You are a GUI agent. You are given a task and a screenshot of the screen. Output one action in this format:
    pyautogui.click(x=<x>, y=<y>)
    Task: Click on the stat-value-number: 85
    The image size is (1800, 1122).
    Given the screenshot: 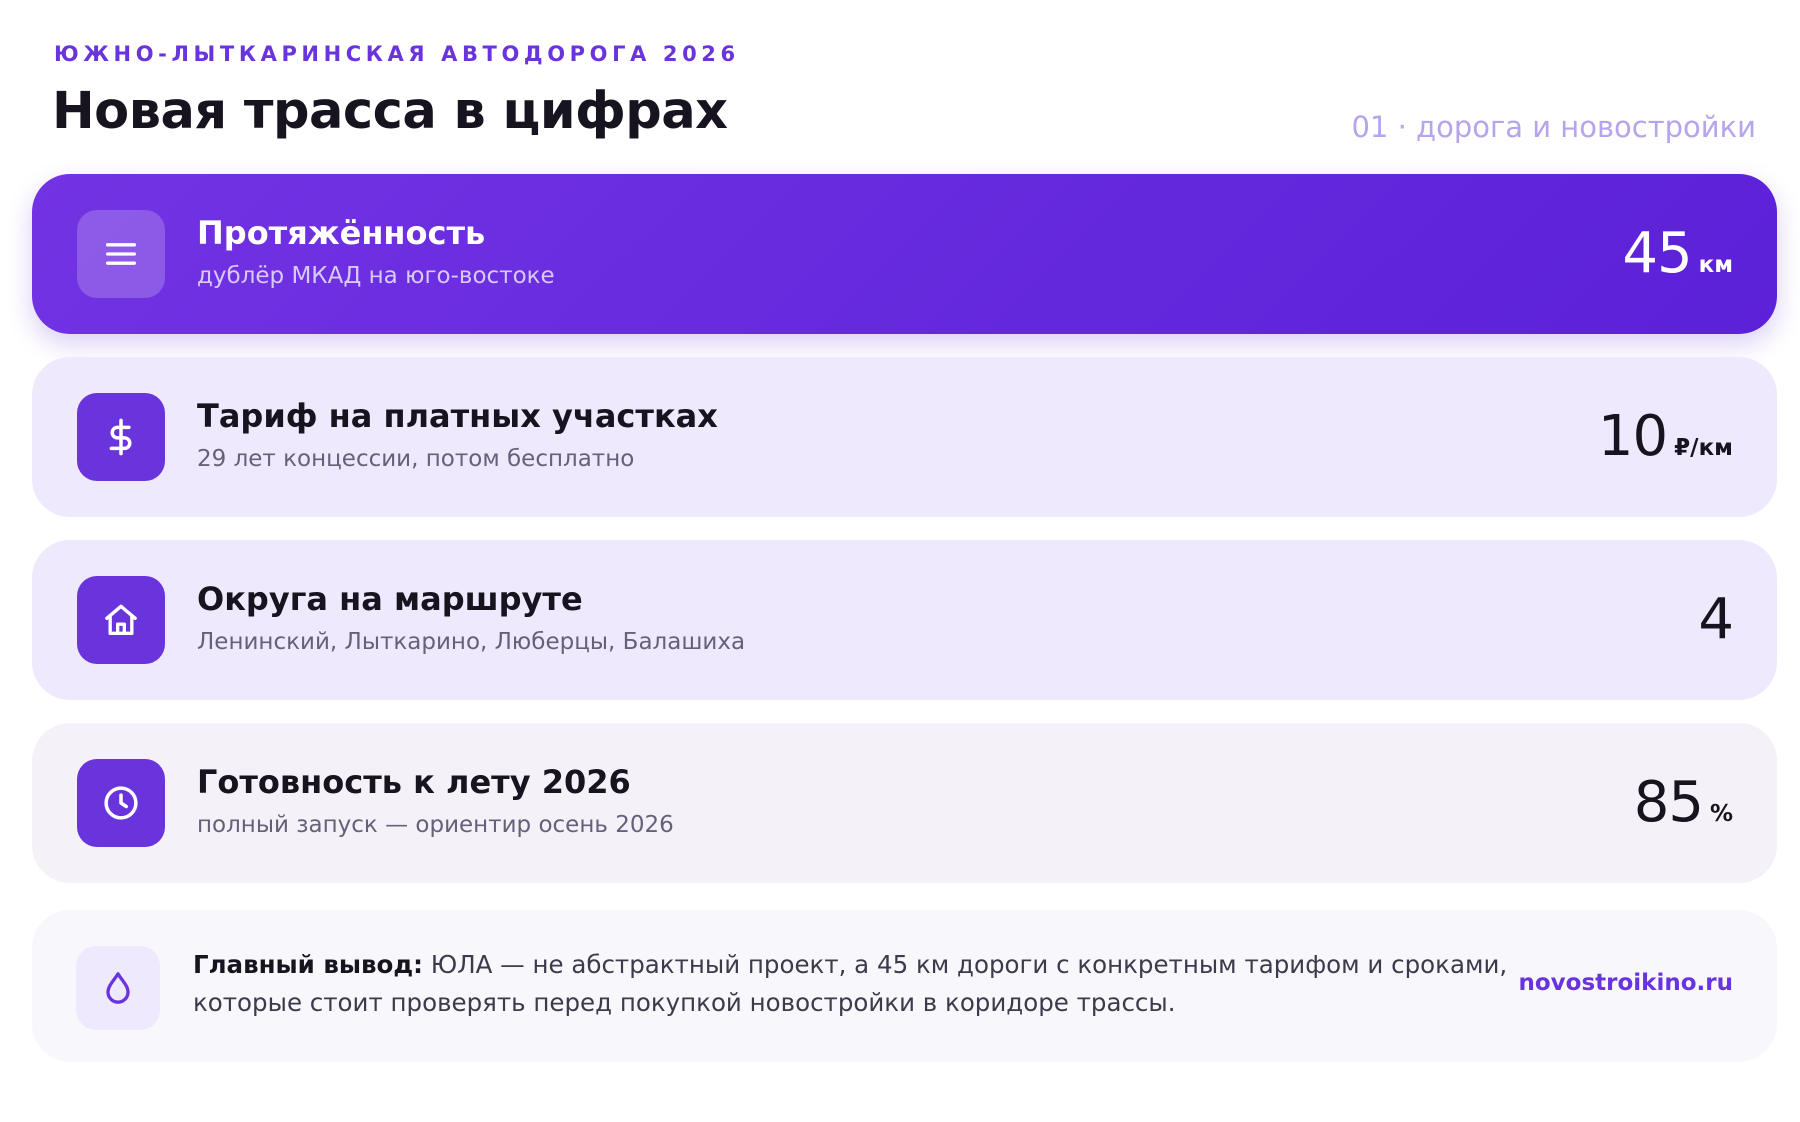 What is the action you would take?
    pyautogui.click(x=1668, y=802)
    